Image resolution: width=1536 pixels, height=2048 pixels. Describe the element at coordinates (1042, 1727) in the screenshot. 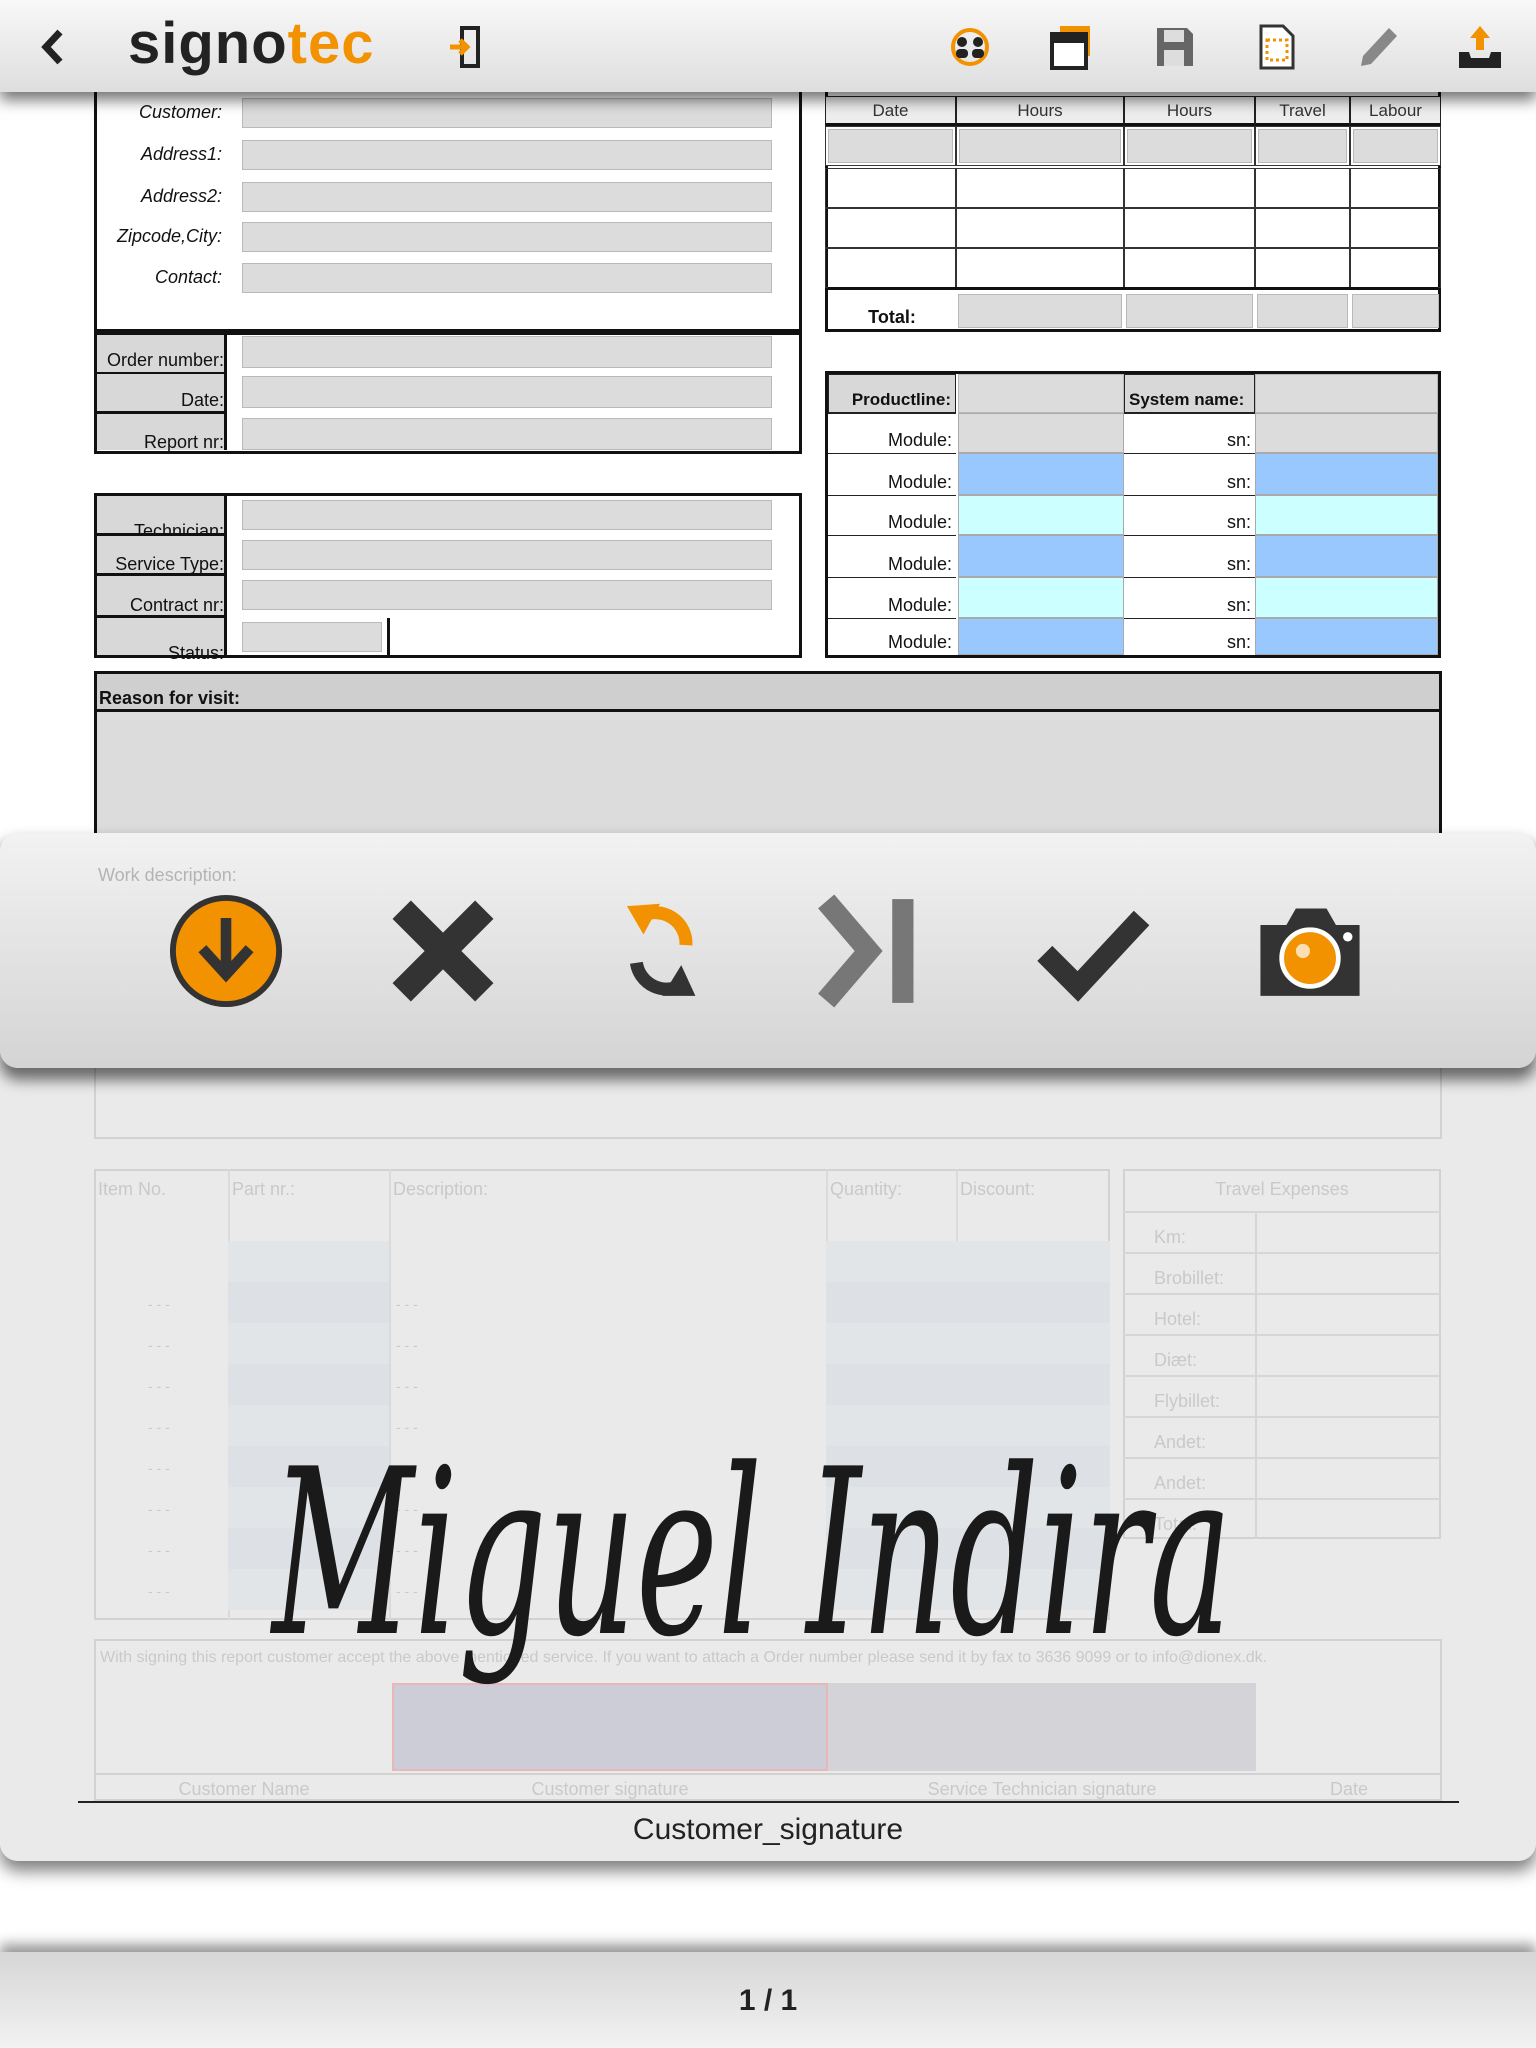

I see `technician-signature-field` at that location.